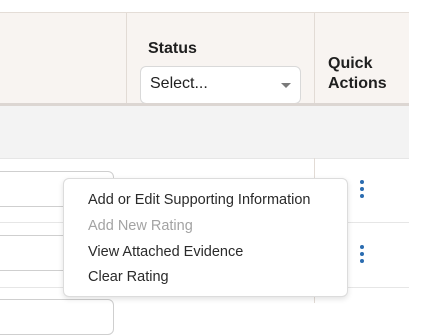  I want to click on menu-item-edit-supporting-info: Add or Edit Supporting Information, so click(199, 200).